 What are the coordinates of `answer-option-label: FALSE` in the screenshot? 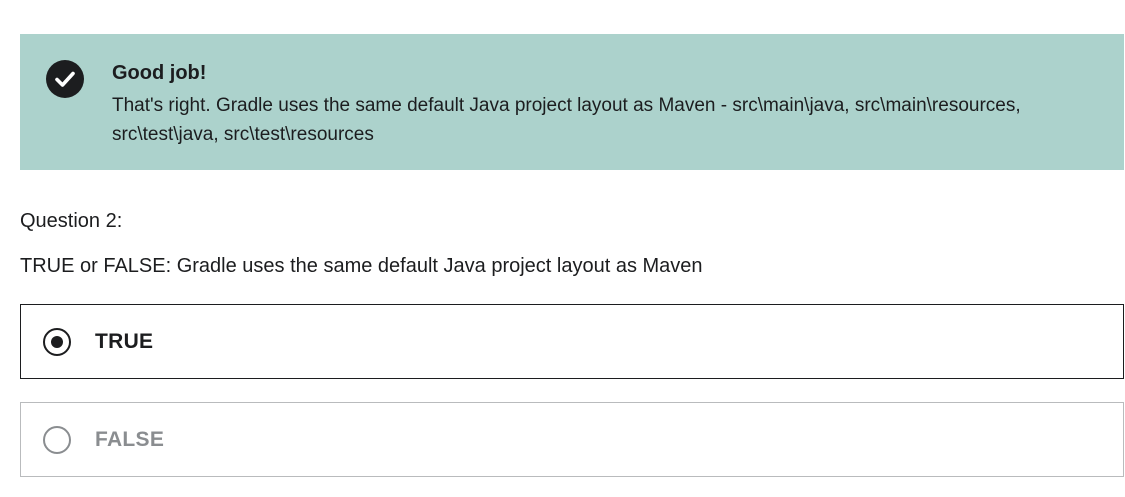 It's located at (130, 439).